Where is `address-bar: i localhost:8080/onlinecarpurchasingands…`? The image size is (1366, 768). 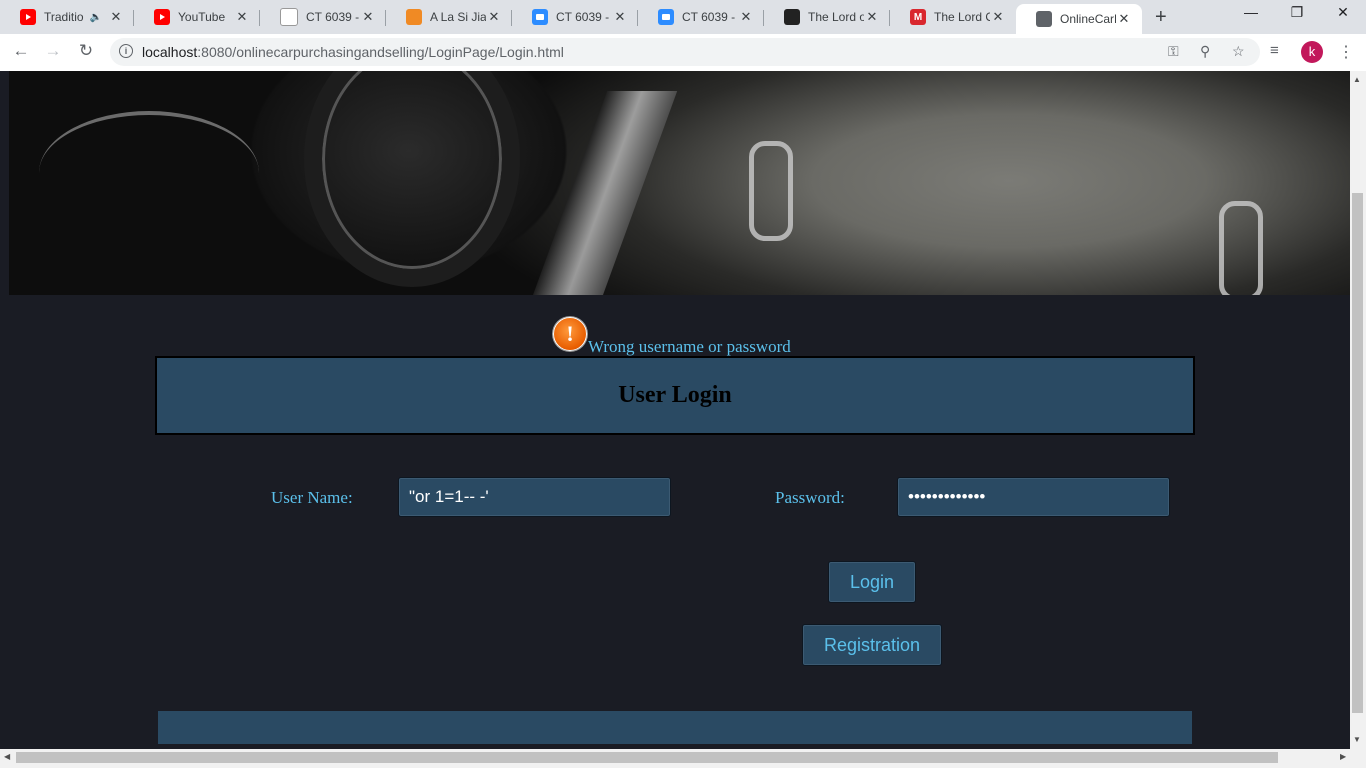 address-bar: i localhost:8080/onlinecarpurchasingands… is located at coordinates (685, 52).